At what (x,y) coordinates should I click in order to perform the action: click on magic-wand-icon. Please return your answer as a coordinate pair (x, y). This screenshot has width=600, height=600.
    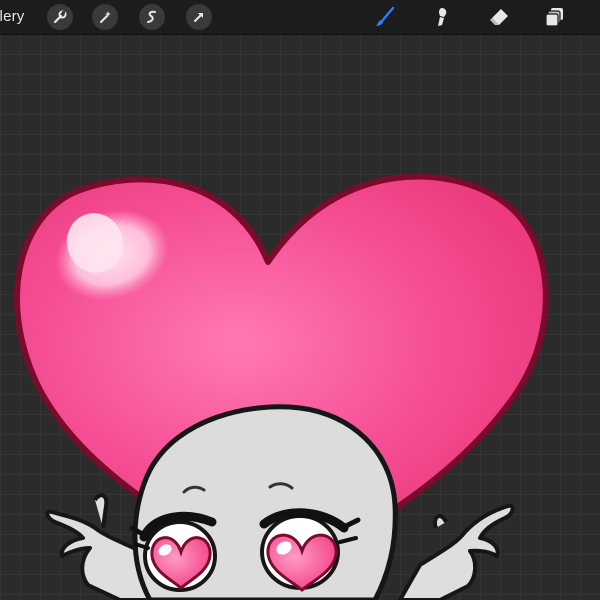
    Looking at the image, I should click on (105, 17).